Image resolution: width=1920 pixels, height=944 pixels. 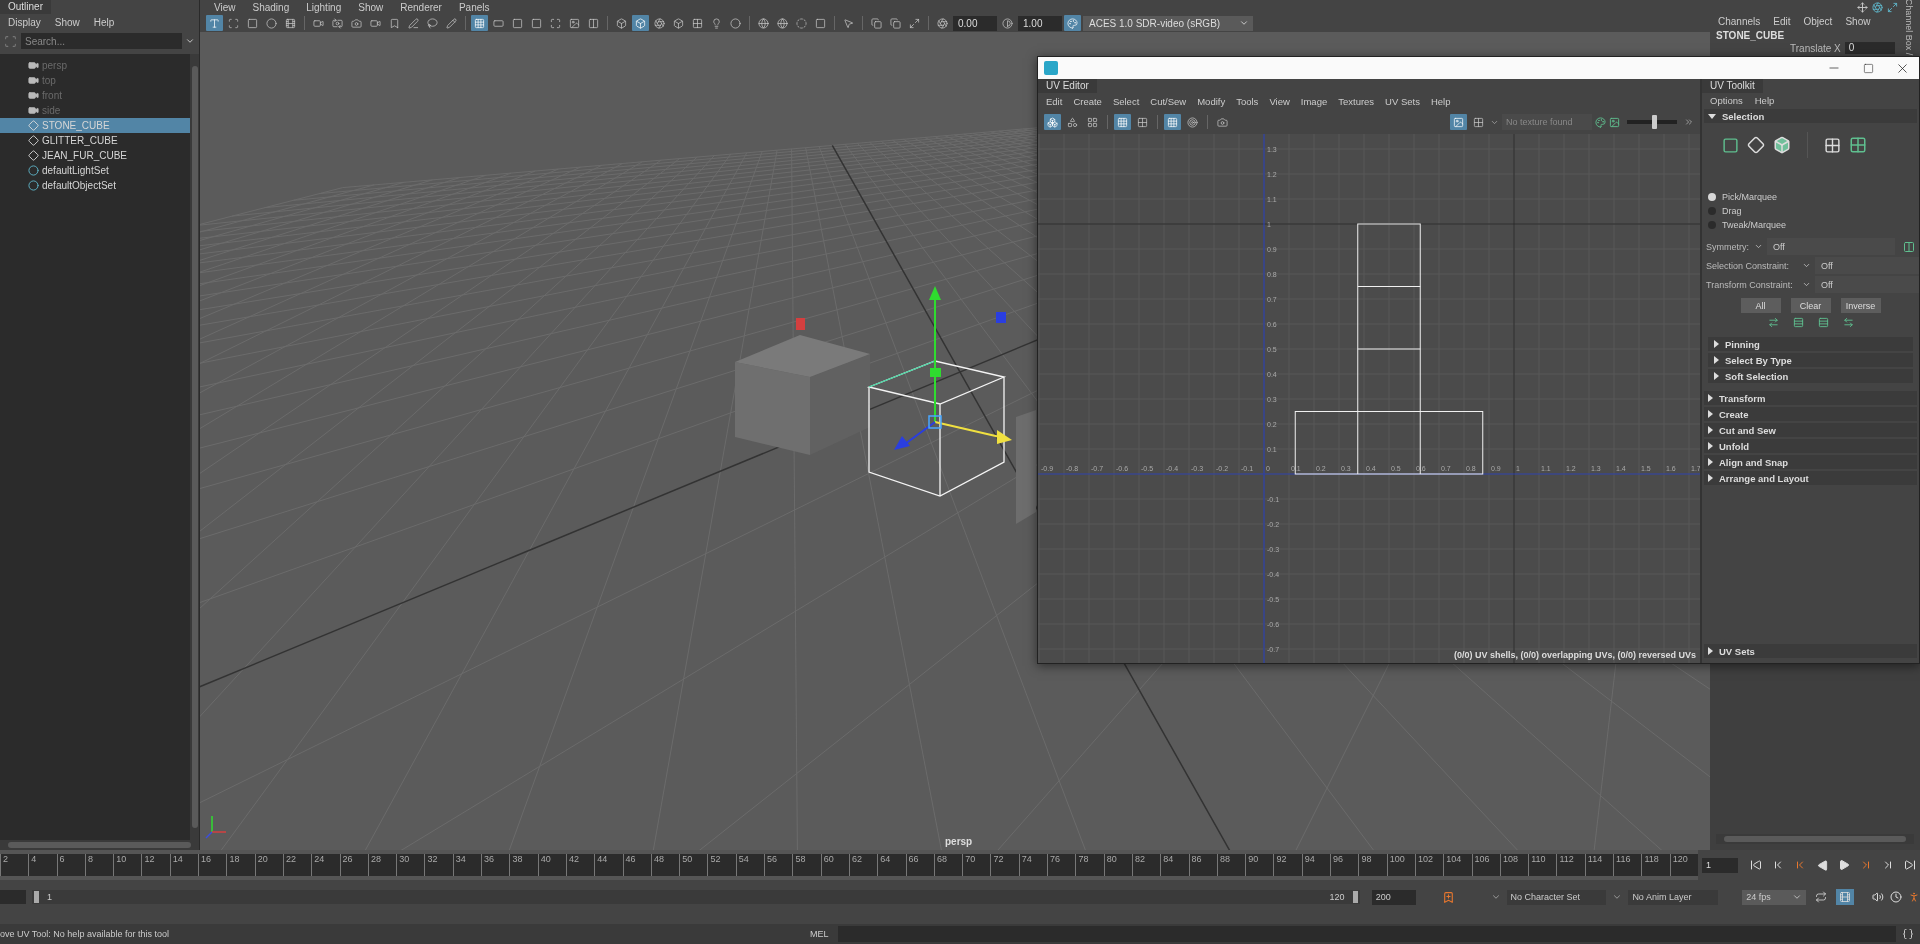 I want to click on fps-dropdown: 24 fps, so click(x=1774, y=897).